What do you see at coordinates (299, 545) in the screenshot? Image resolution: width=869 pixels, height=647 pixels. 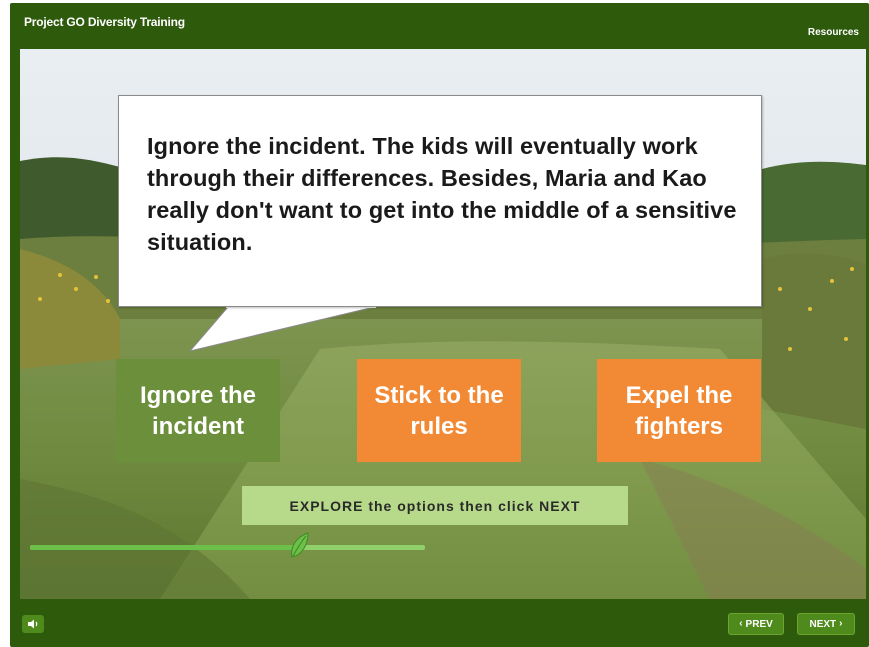 I see `leaf-icon` at bounding box center [299, 545].